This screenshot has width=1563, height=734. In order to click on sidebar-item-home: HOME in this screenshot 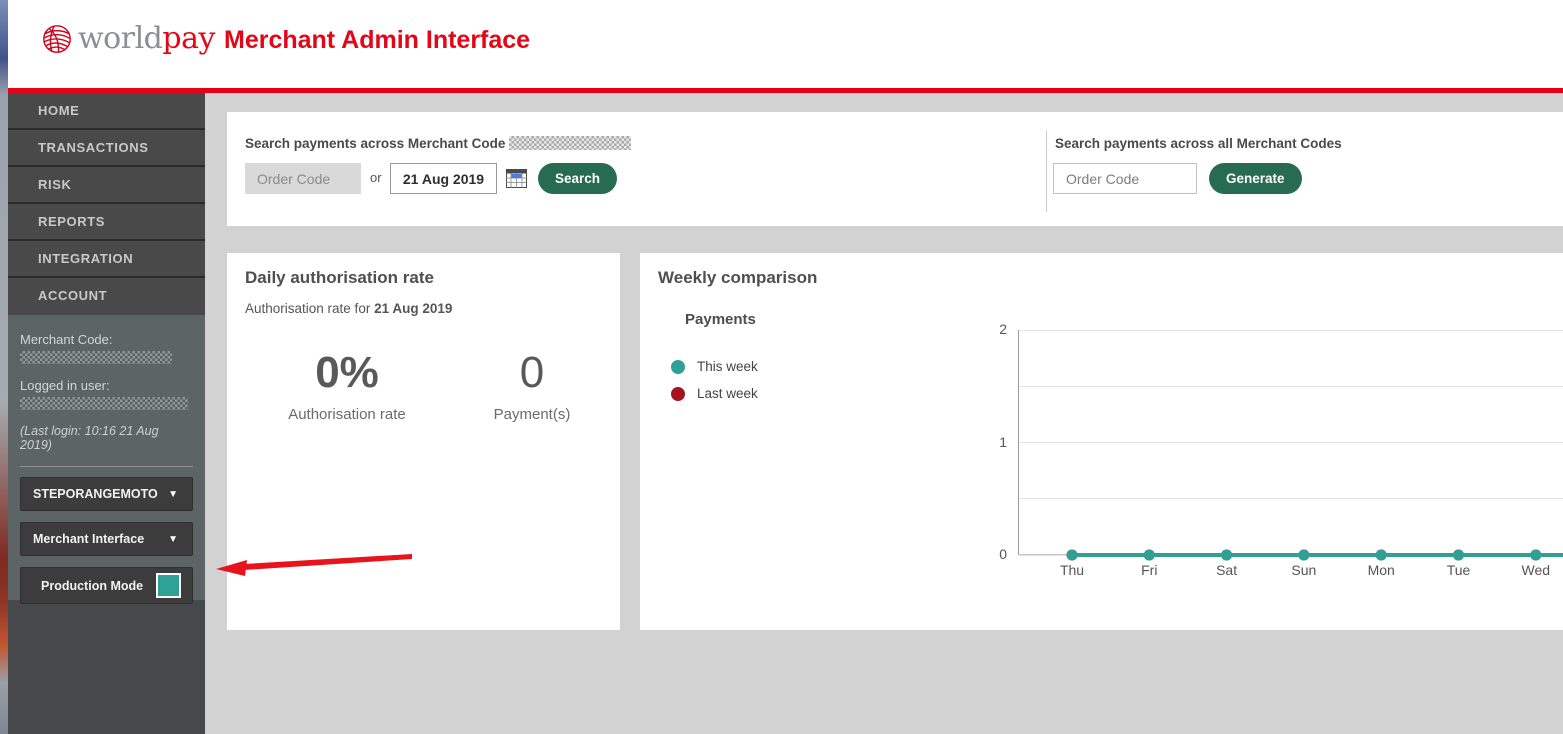, I will do `click(106, 110)`.